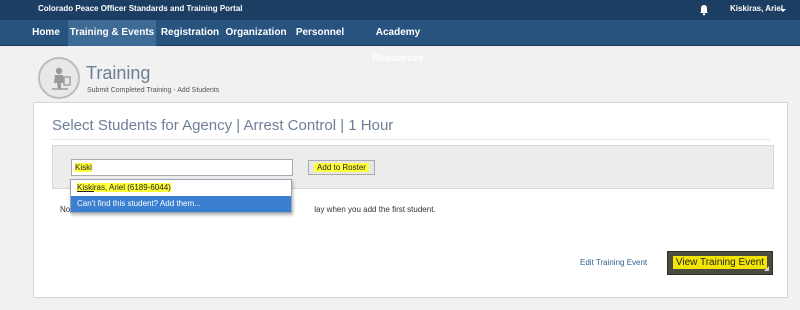 This screenshot has width=800, height=310. Describe the element at coordinates (613, 262) in the screenshot. I see `edit-training-event-link: Edit Training Event` at that location.